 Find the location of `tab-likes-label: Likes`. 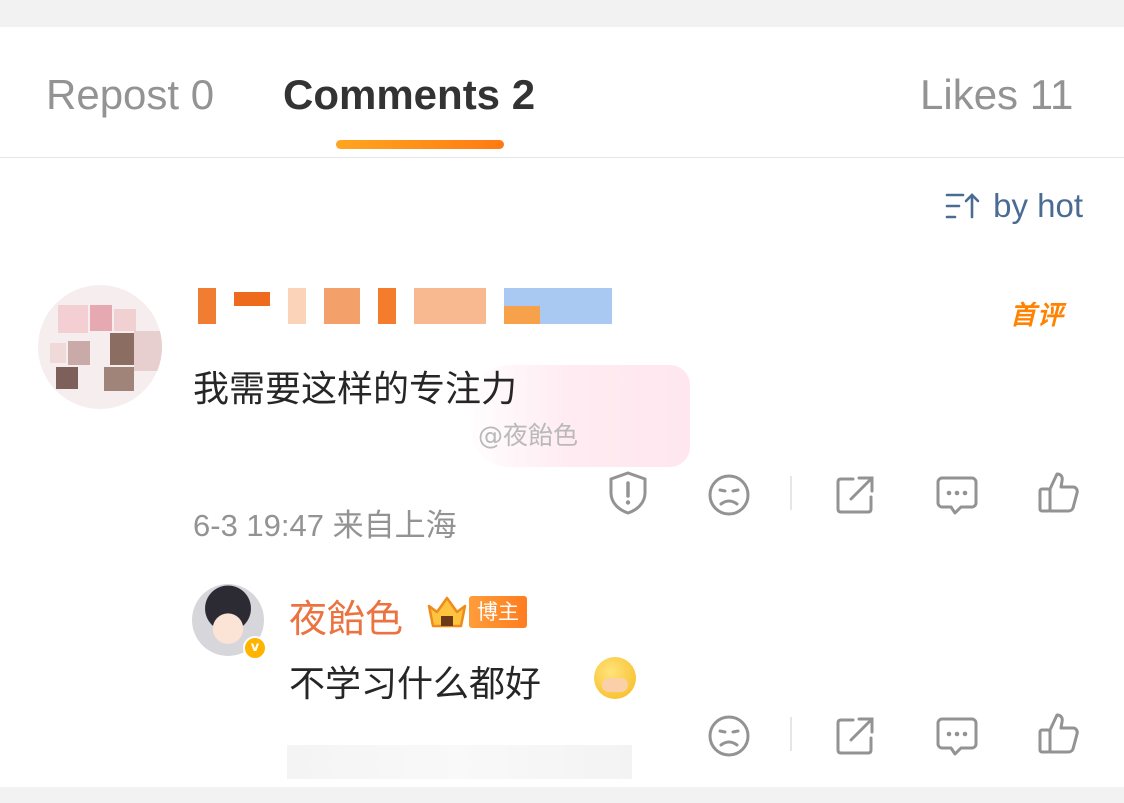

tab-likes-label: Likes is located at coordinates (969, 94).